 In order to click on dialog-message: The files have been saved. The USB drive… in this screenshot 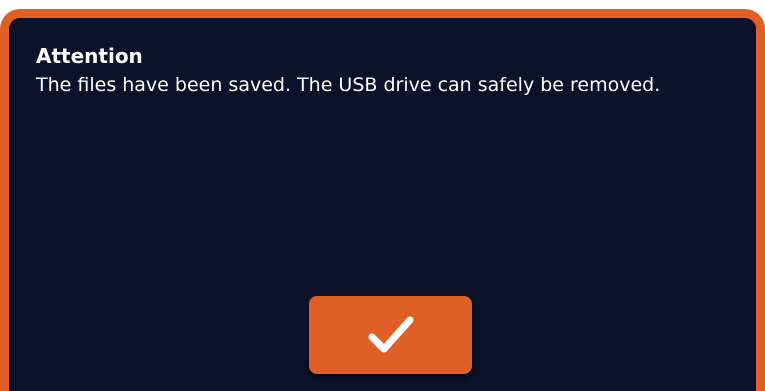, I will do `click(348, 85)`.